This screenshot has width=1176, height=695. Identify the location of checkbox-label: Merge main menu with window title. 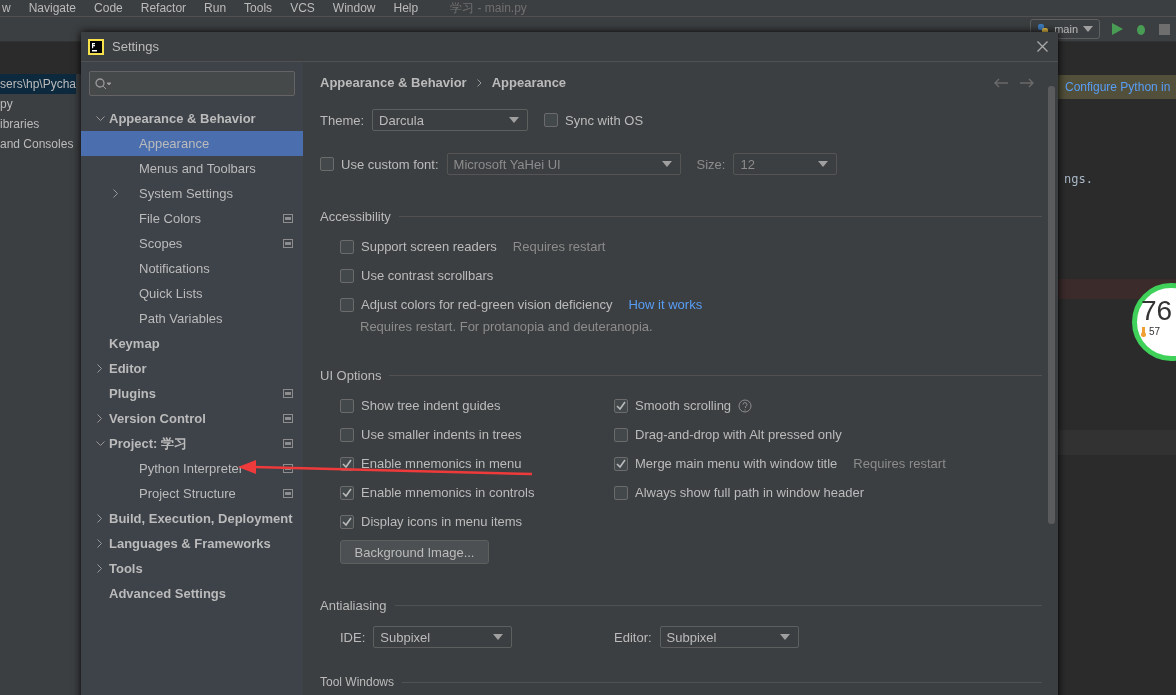
(736, 463).